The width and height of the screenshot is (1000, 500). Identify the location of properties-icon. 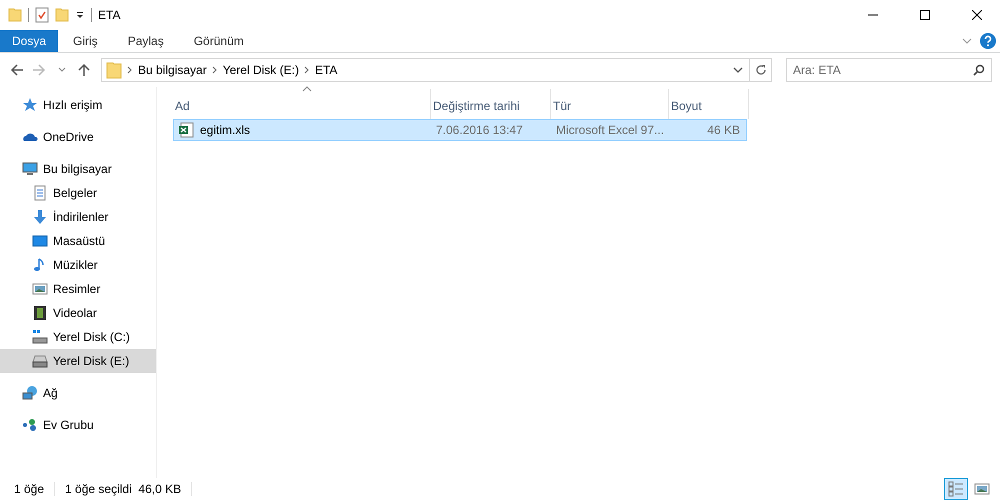
(42, 15).